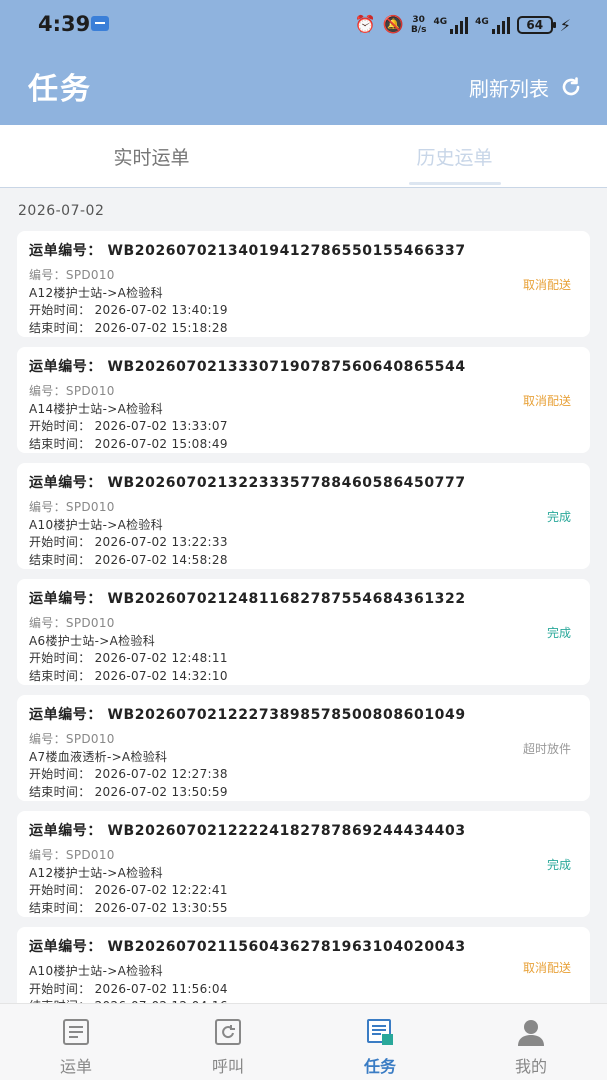 This screenshot has width=607, height=1080. I want to click on nav-label: 呼叫, so click(227, 1066).